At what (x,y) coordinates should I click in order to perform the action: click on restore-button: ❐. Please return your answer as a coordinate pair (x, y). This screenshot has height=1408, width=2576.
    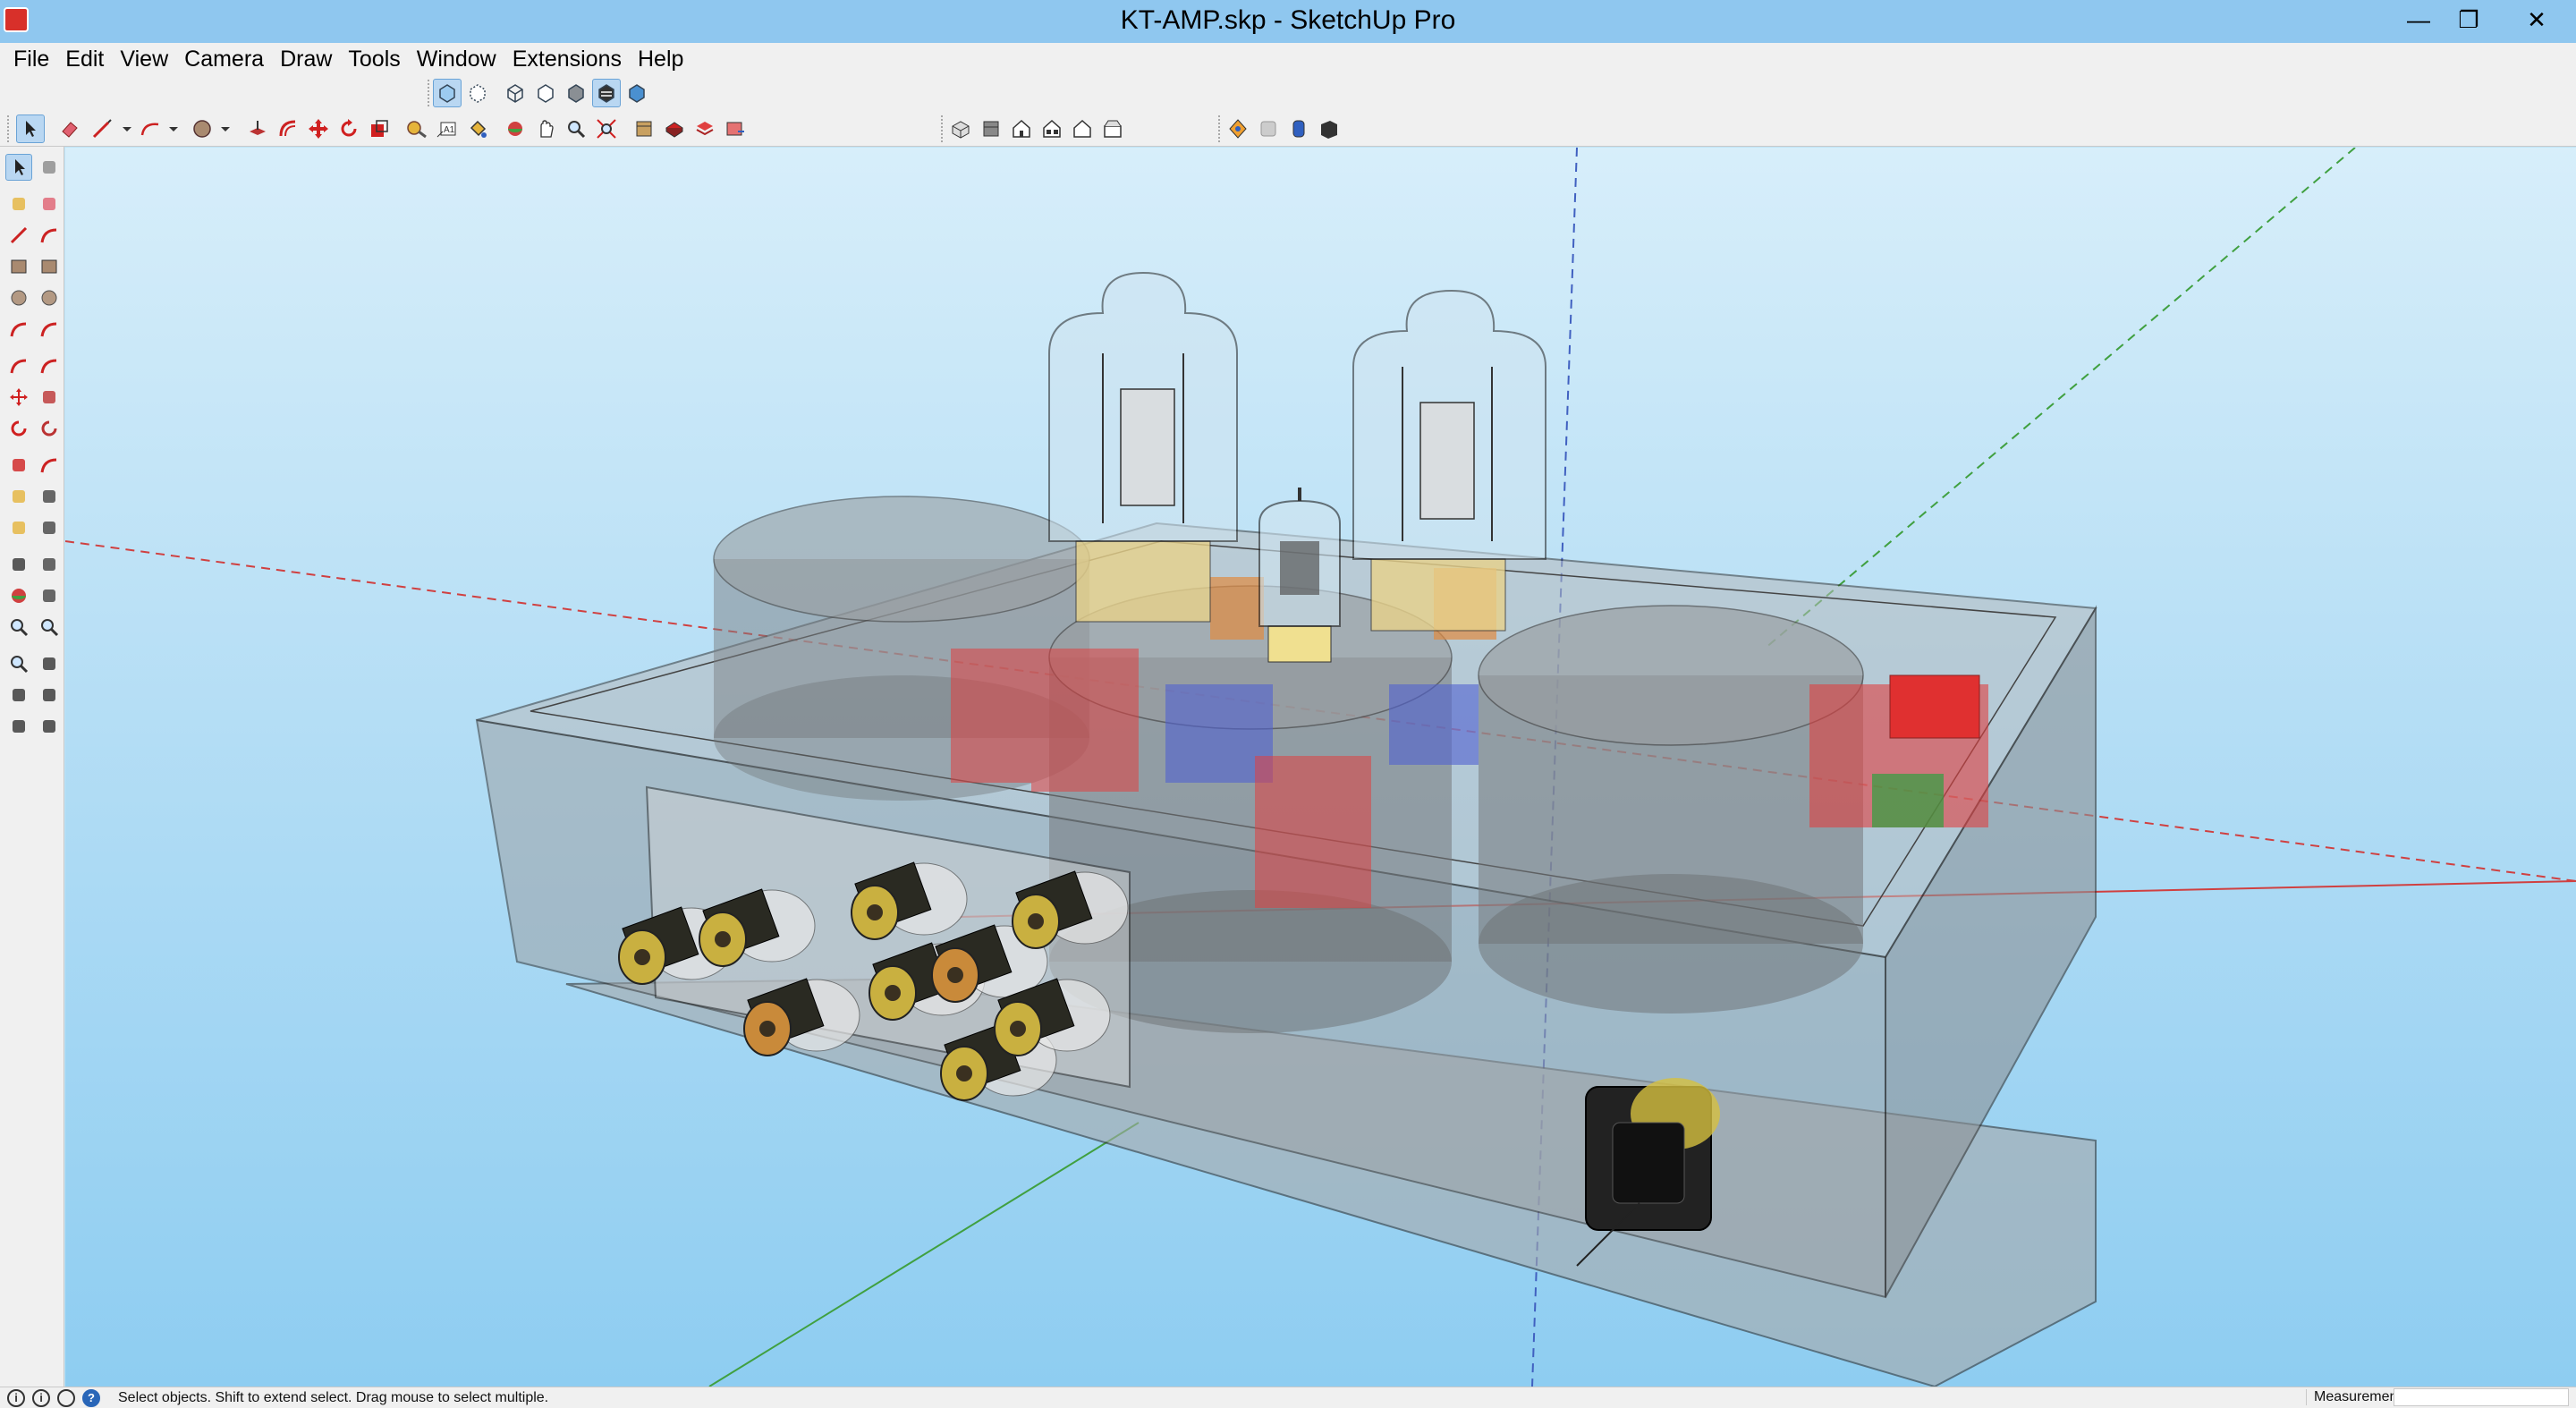
    Looking at the image, I should click on (2468, 19).